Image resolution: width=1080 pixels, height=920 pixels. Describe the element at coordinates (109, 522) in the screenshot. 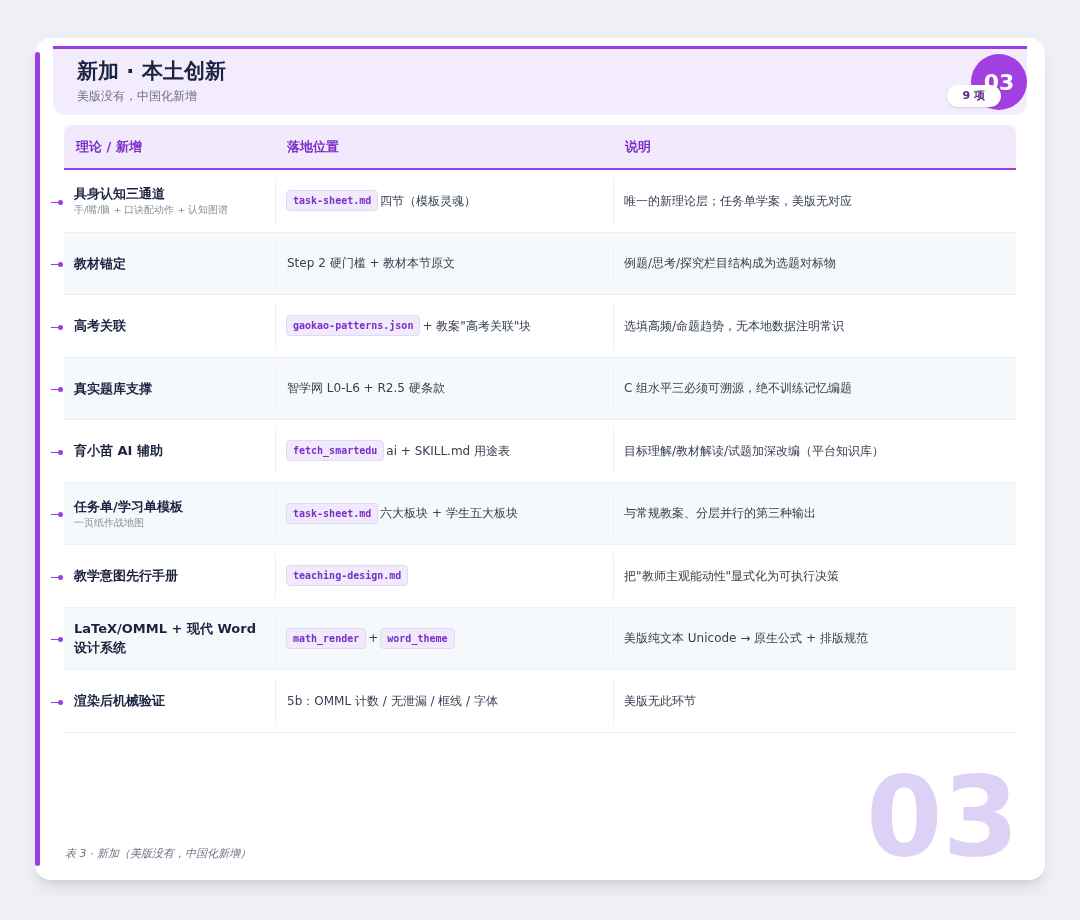

I see `row-subtitle: 一页纸作战地图` at that location.